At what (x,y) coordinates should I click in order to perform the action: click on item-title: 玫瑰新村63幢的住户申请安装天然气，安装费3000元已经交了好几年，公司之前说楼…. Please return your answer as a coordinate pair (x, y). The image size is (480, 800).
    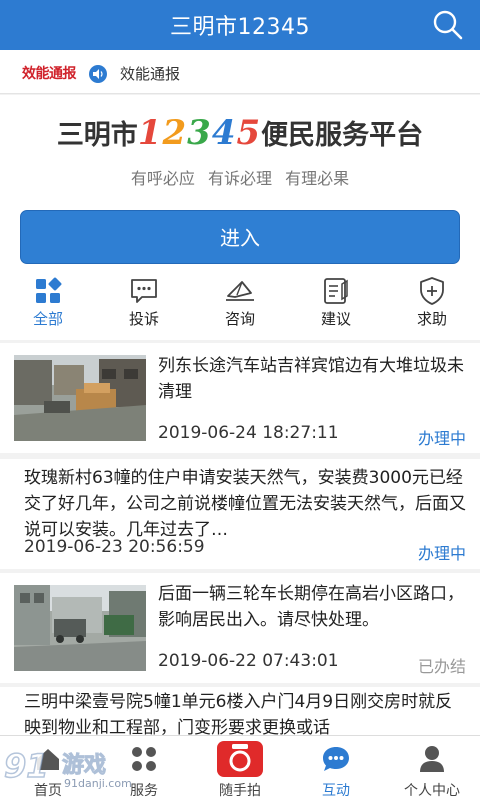
    Looking at the image, I should click on (245, 504).